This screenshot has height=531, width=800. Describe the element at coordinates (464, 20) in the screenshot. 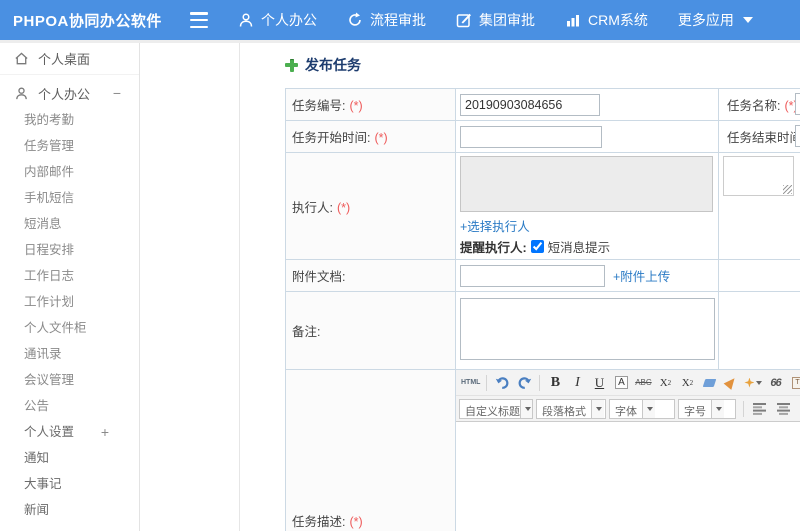

I see `edit-icon` at that location.